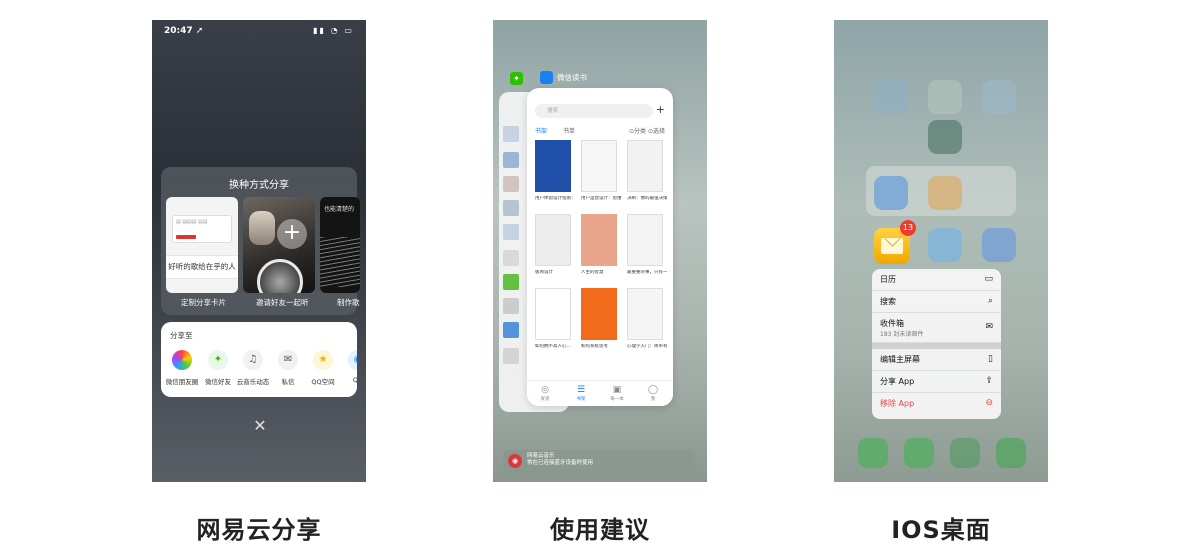  Describe the element at coordinates (516, 78) in the screenshot. I see `wechat-app-icon: ✦` at that location.